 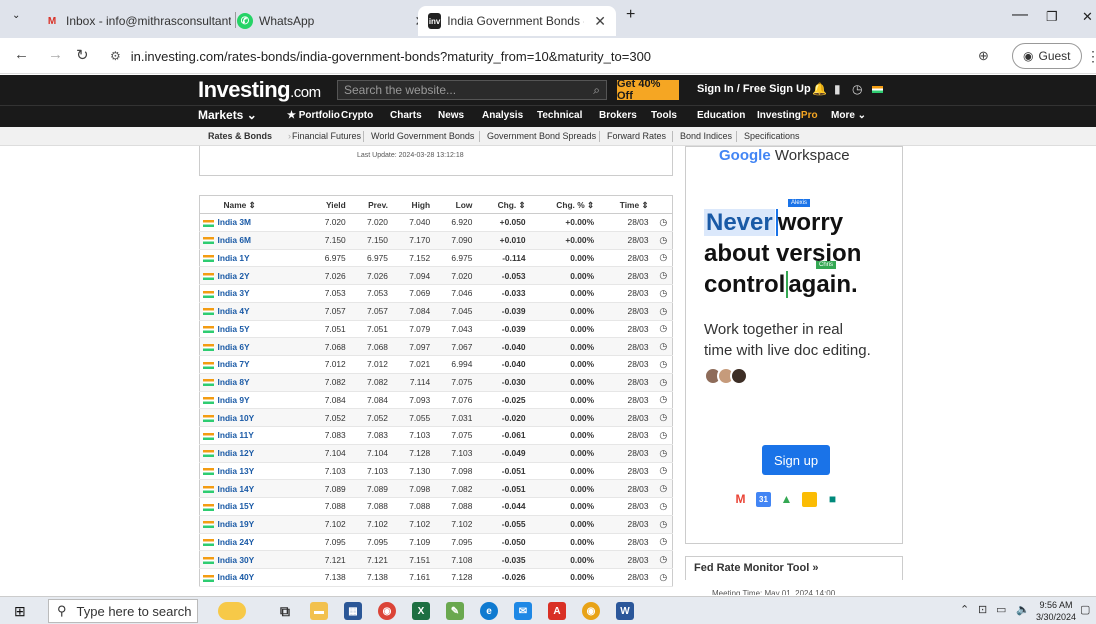 What do you see at coordinates (234, 400) in the screenshot?
I see `bond-name-link: India 9Y` at bounding box center [234, 400].